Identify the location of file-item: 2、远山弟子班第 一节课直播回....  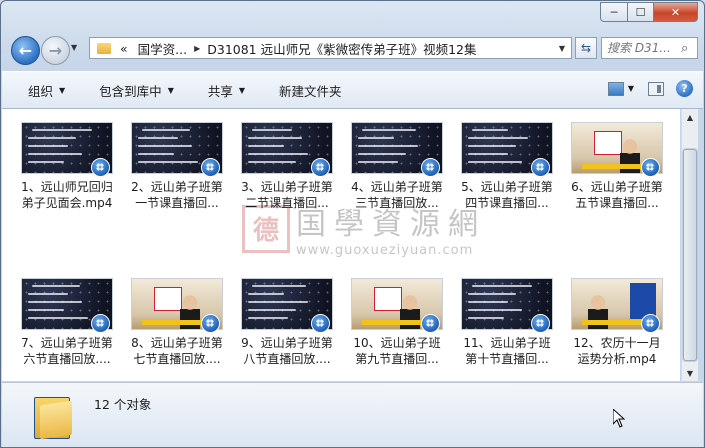
(177, 167).